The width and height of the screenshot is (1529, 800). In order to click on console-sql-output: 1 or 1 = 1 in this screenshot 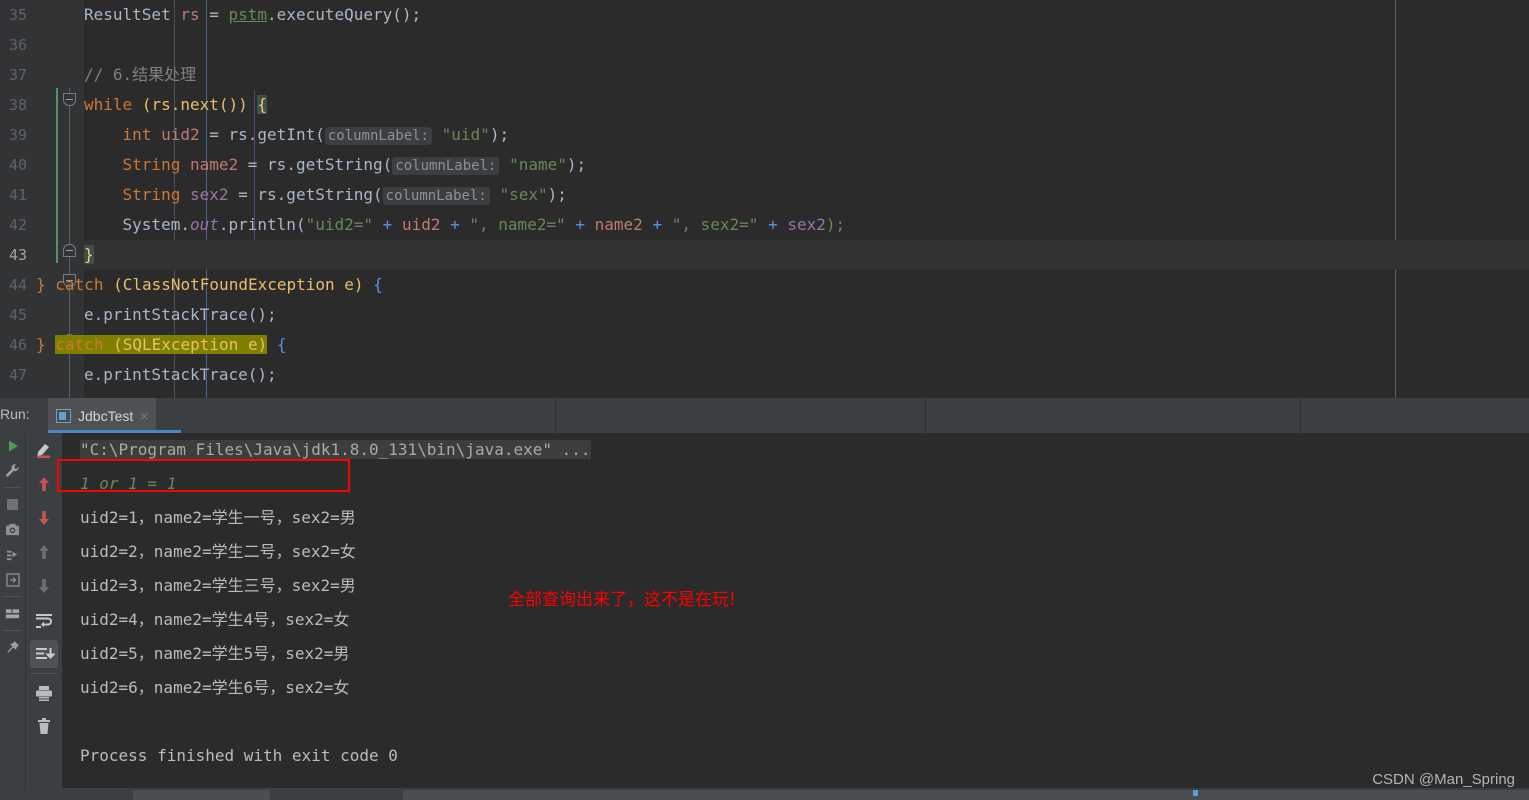, I will do `click(128, 483)`.